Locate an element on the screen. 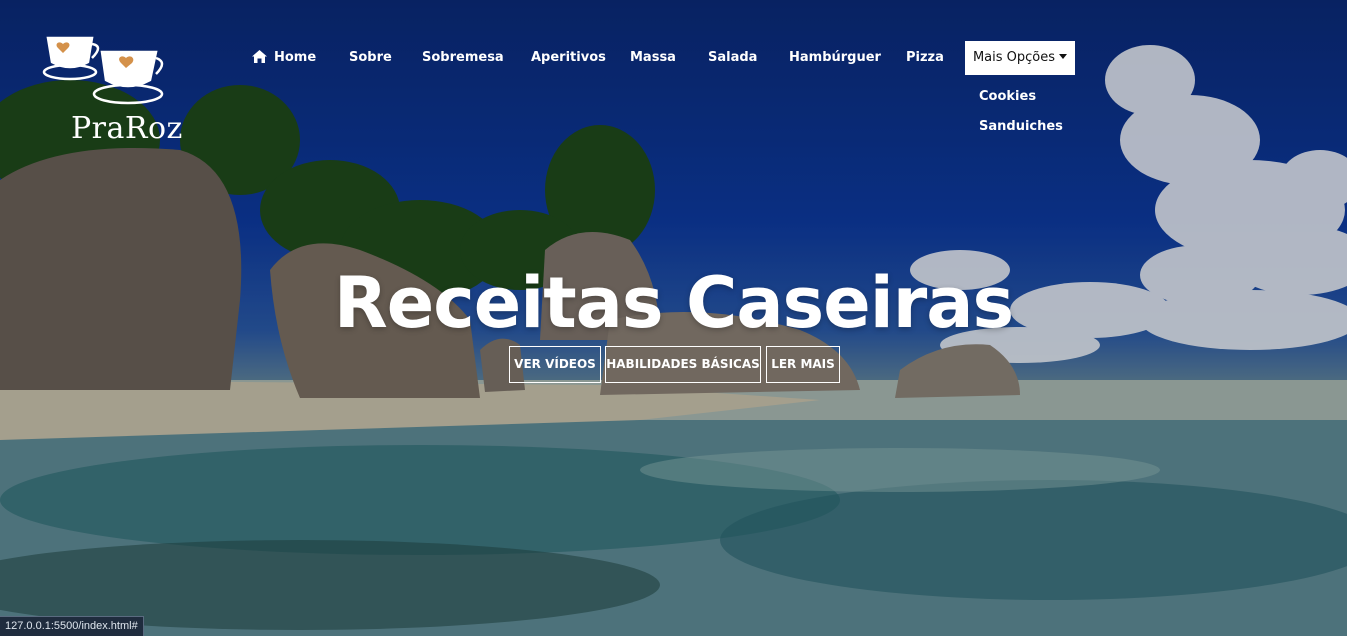 The image size is (1347, 636). more-options-dropdown: Cookies Sanduiches is located at coordinates (1021, 118).